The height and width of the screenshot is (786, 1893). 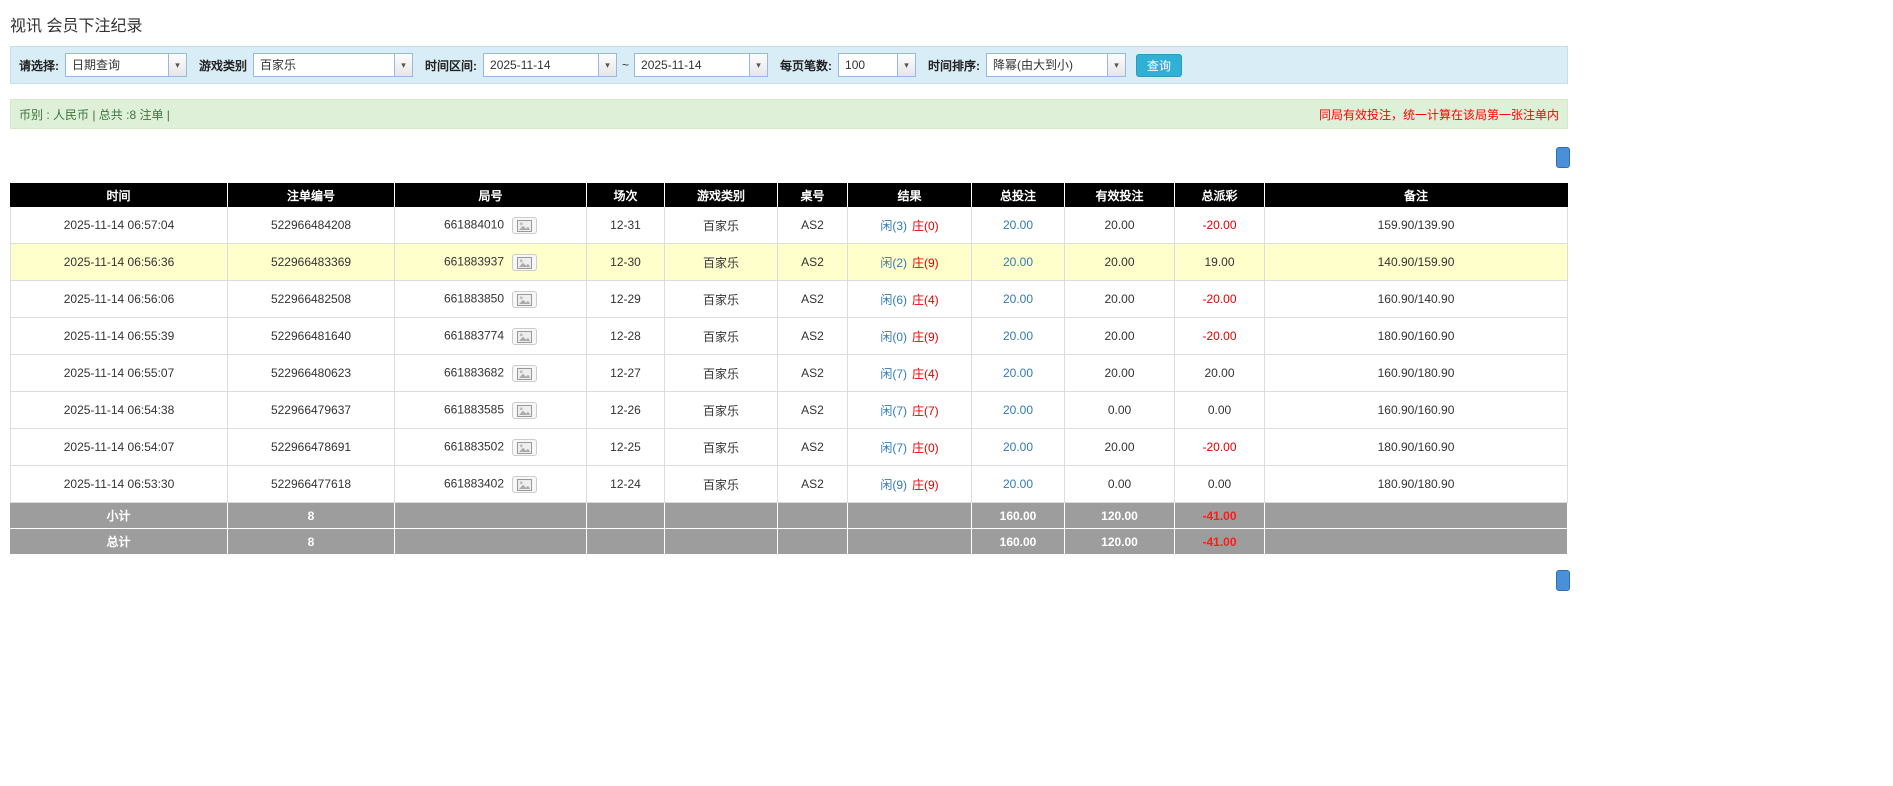 What do you see at coordinates (626, 225) in the screenshot?
I see `cell-session: 12-31` at bounding box center [626, 225].